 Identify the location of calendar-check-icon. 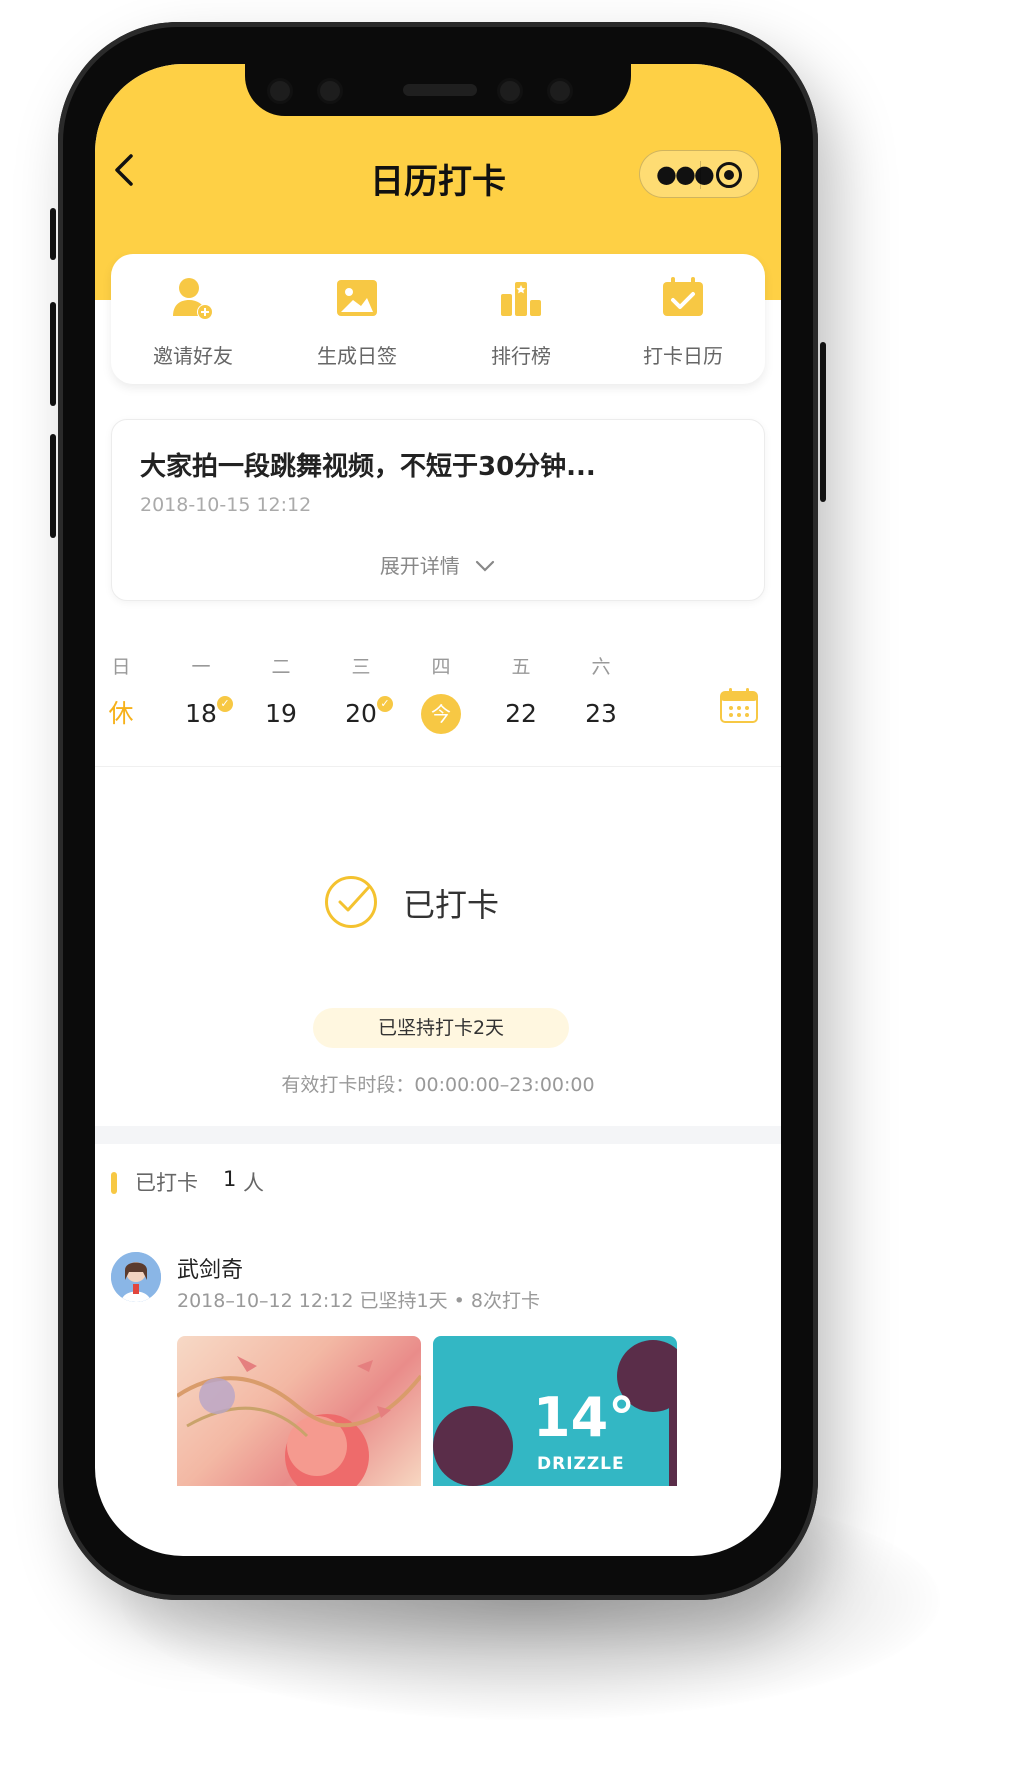
(683, 298).